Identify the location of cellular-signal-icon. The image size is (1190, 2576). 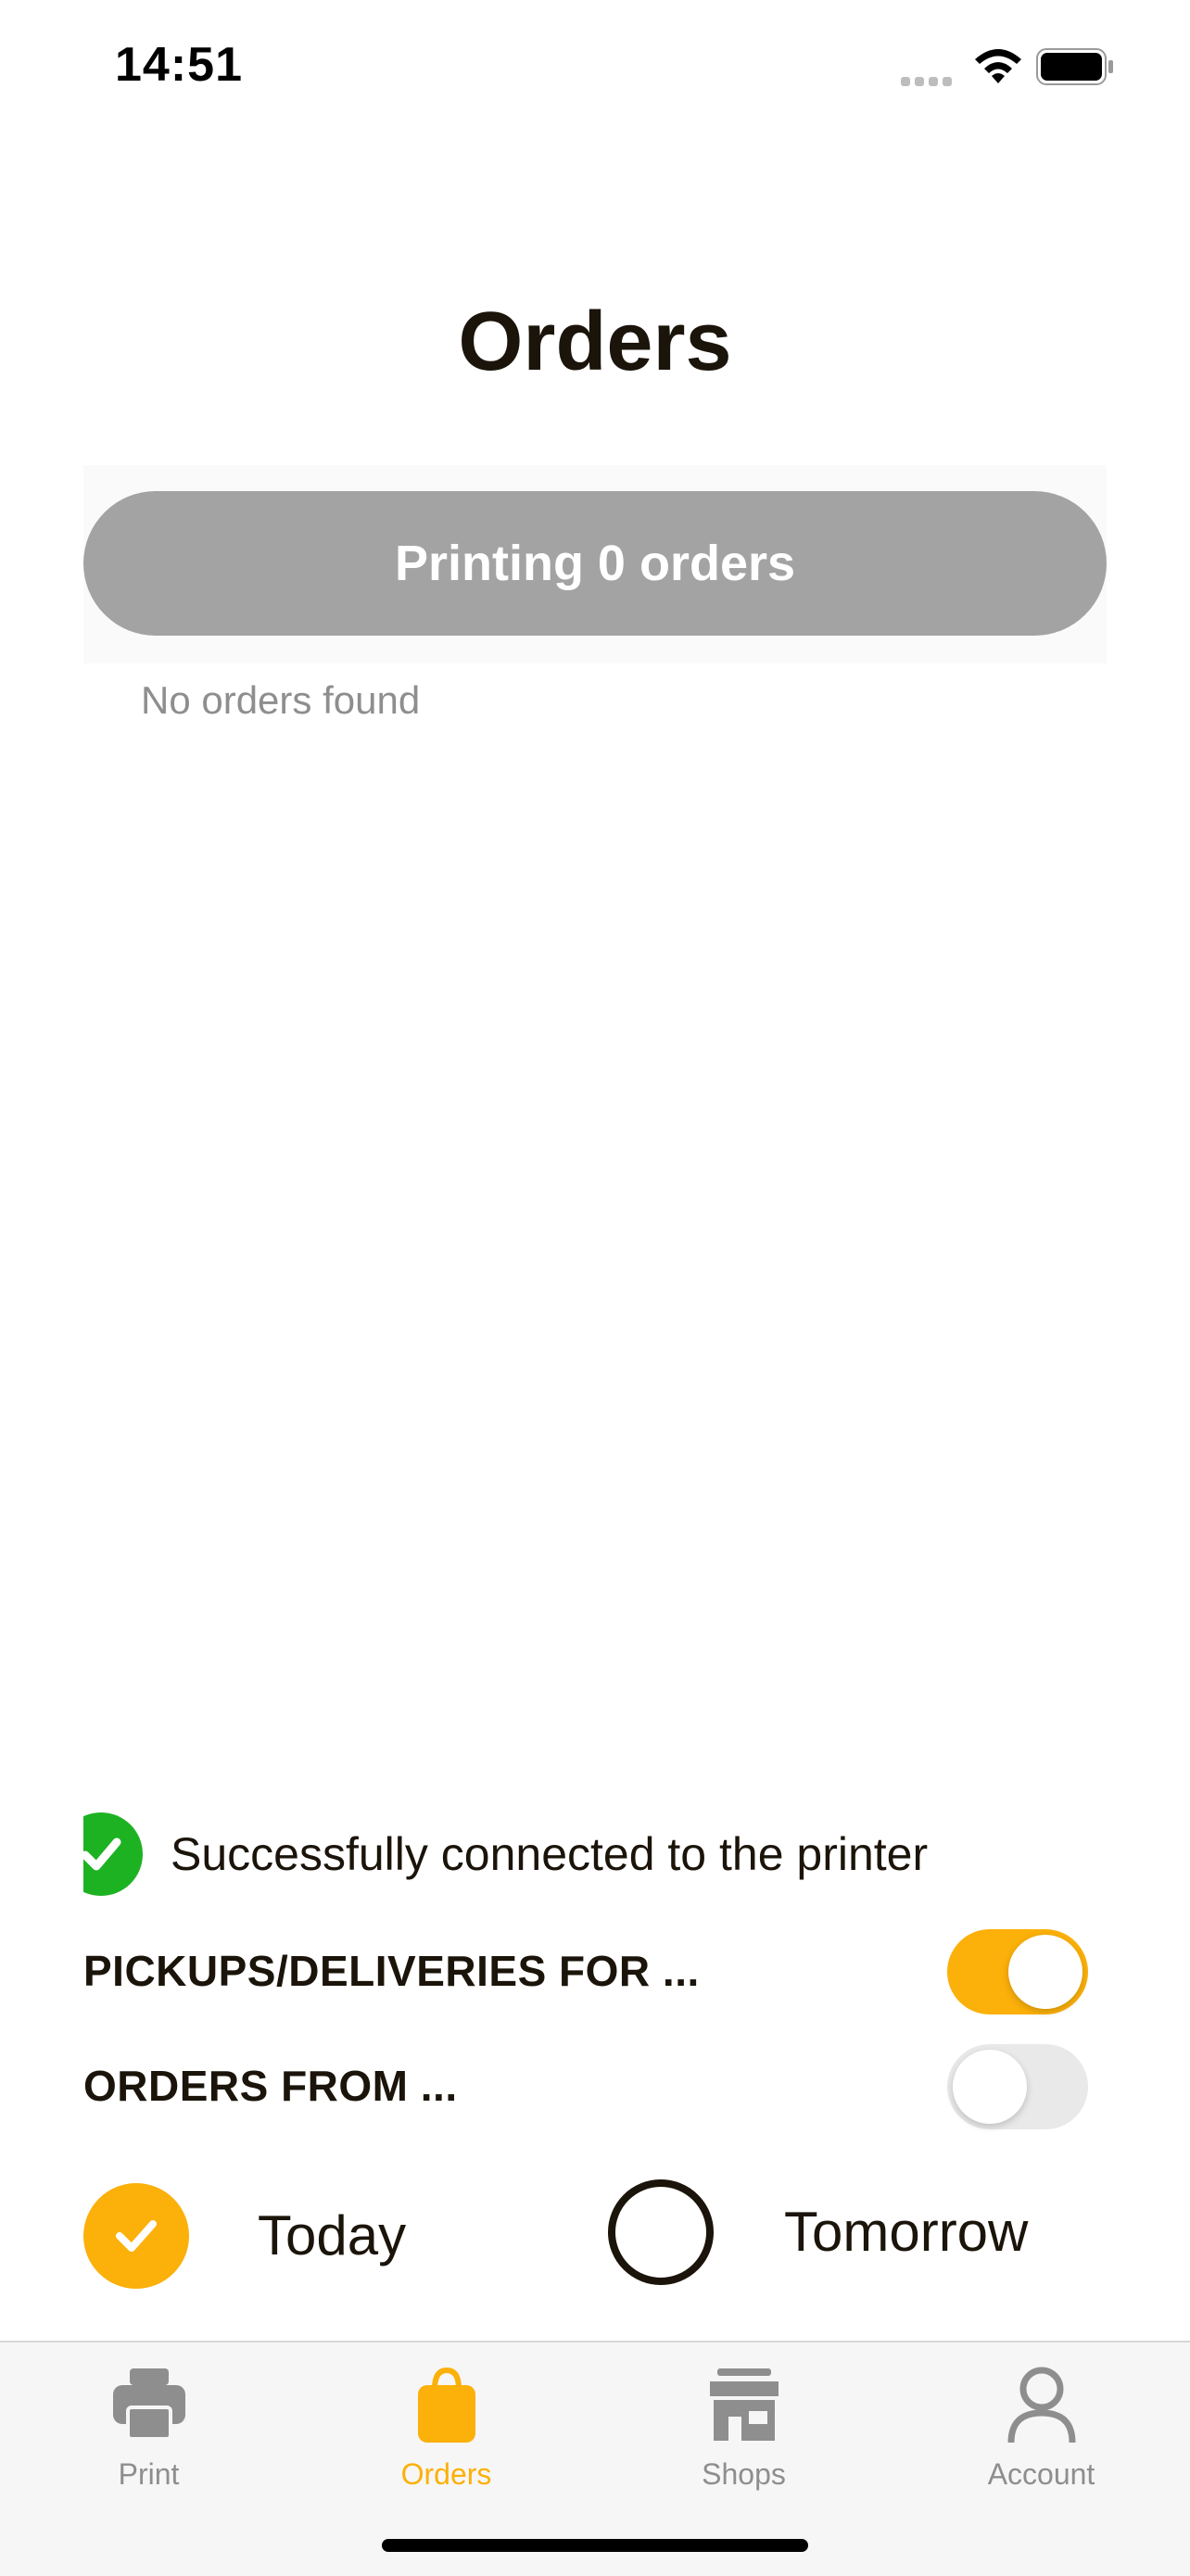
(930, 80).